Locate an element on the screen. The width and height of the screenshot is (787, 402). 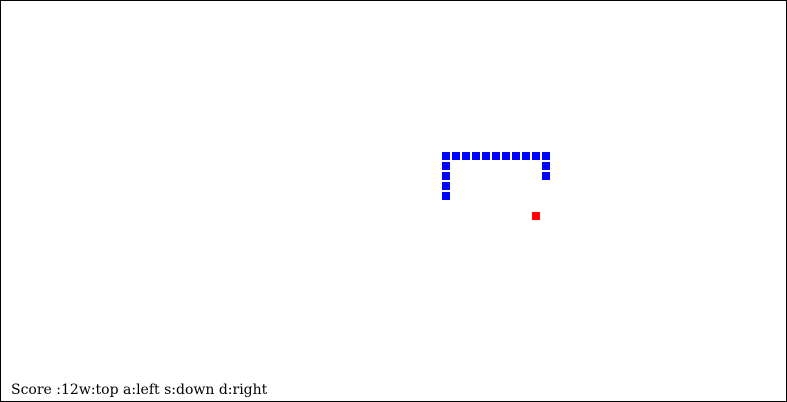
snake-head is located at coordinates (446, 196).